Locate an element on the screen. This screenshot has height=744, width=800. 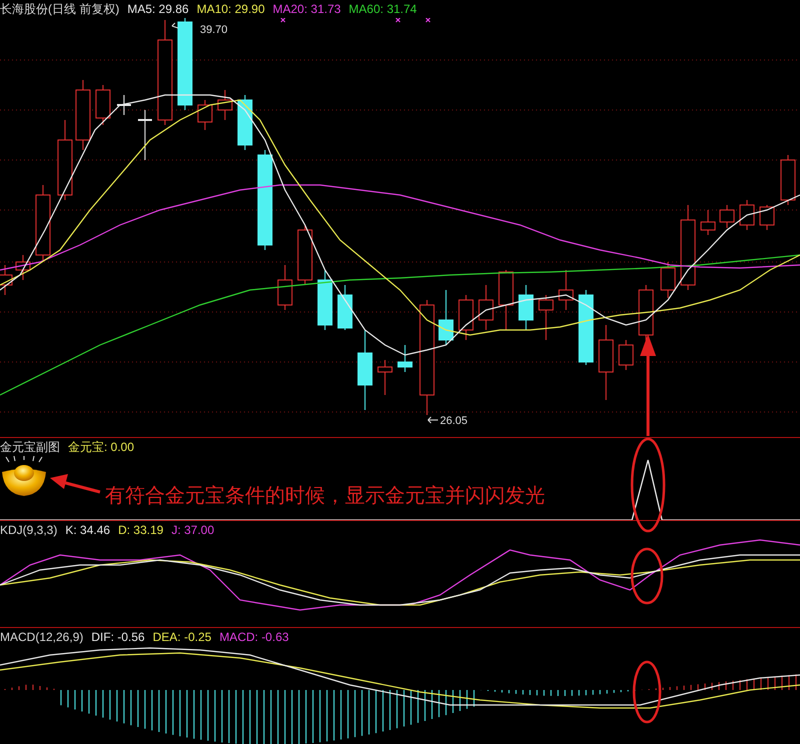
stock-title: 长海股份(日线 前复权) is located at coordinates (60, 9).